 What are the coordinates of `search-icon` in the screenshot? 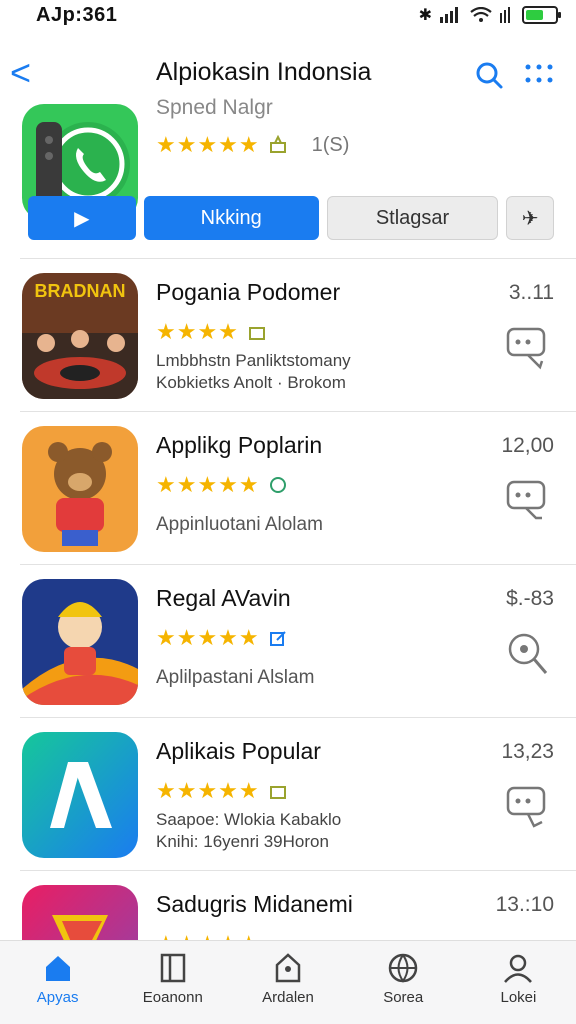 It's located at (489, 75).